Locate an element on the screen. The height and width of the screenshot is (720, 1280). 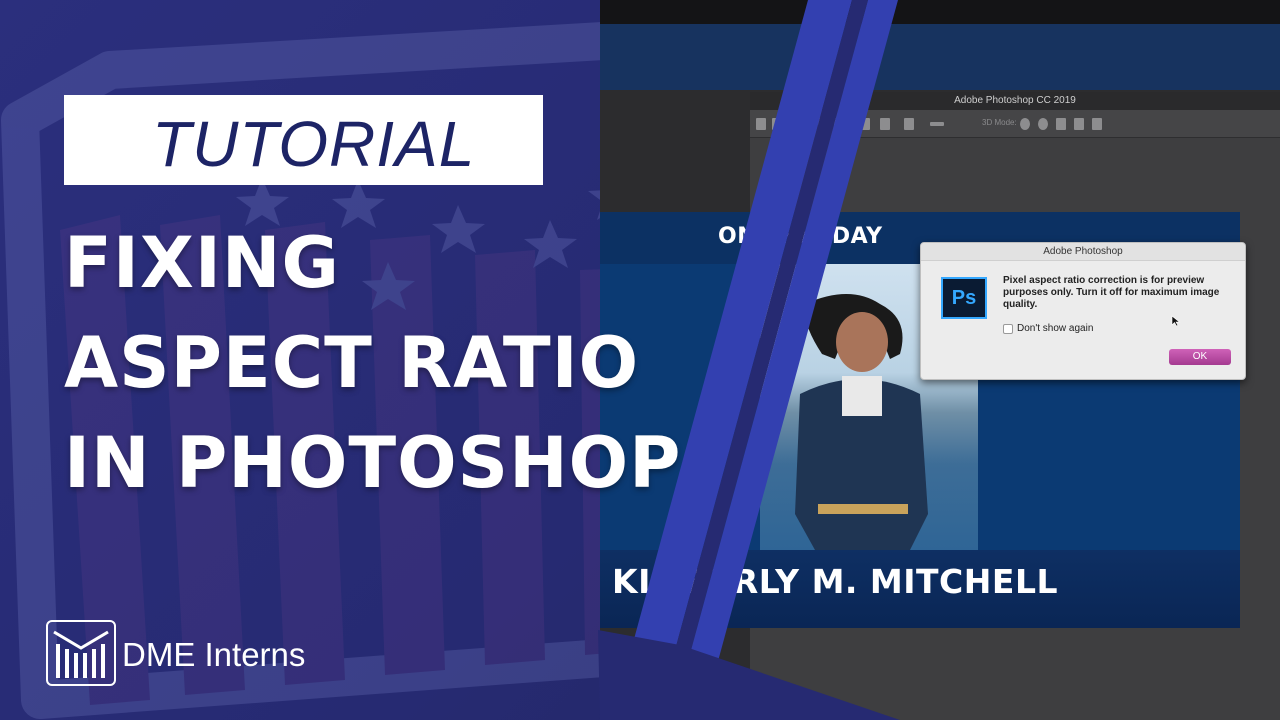
ok-button: OK is located at coordinates (1200, 357).